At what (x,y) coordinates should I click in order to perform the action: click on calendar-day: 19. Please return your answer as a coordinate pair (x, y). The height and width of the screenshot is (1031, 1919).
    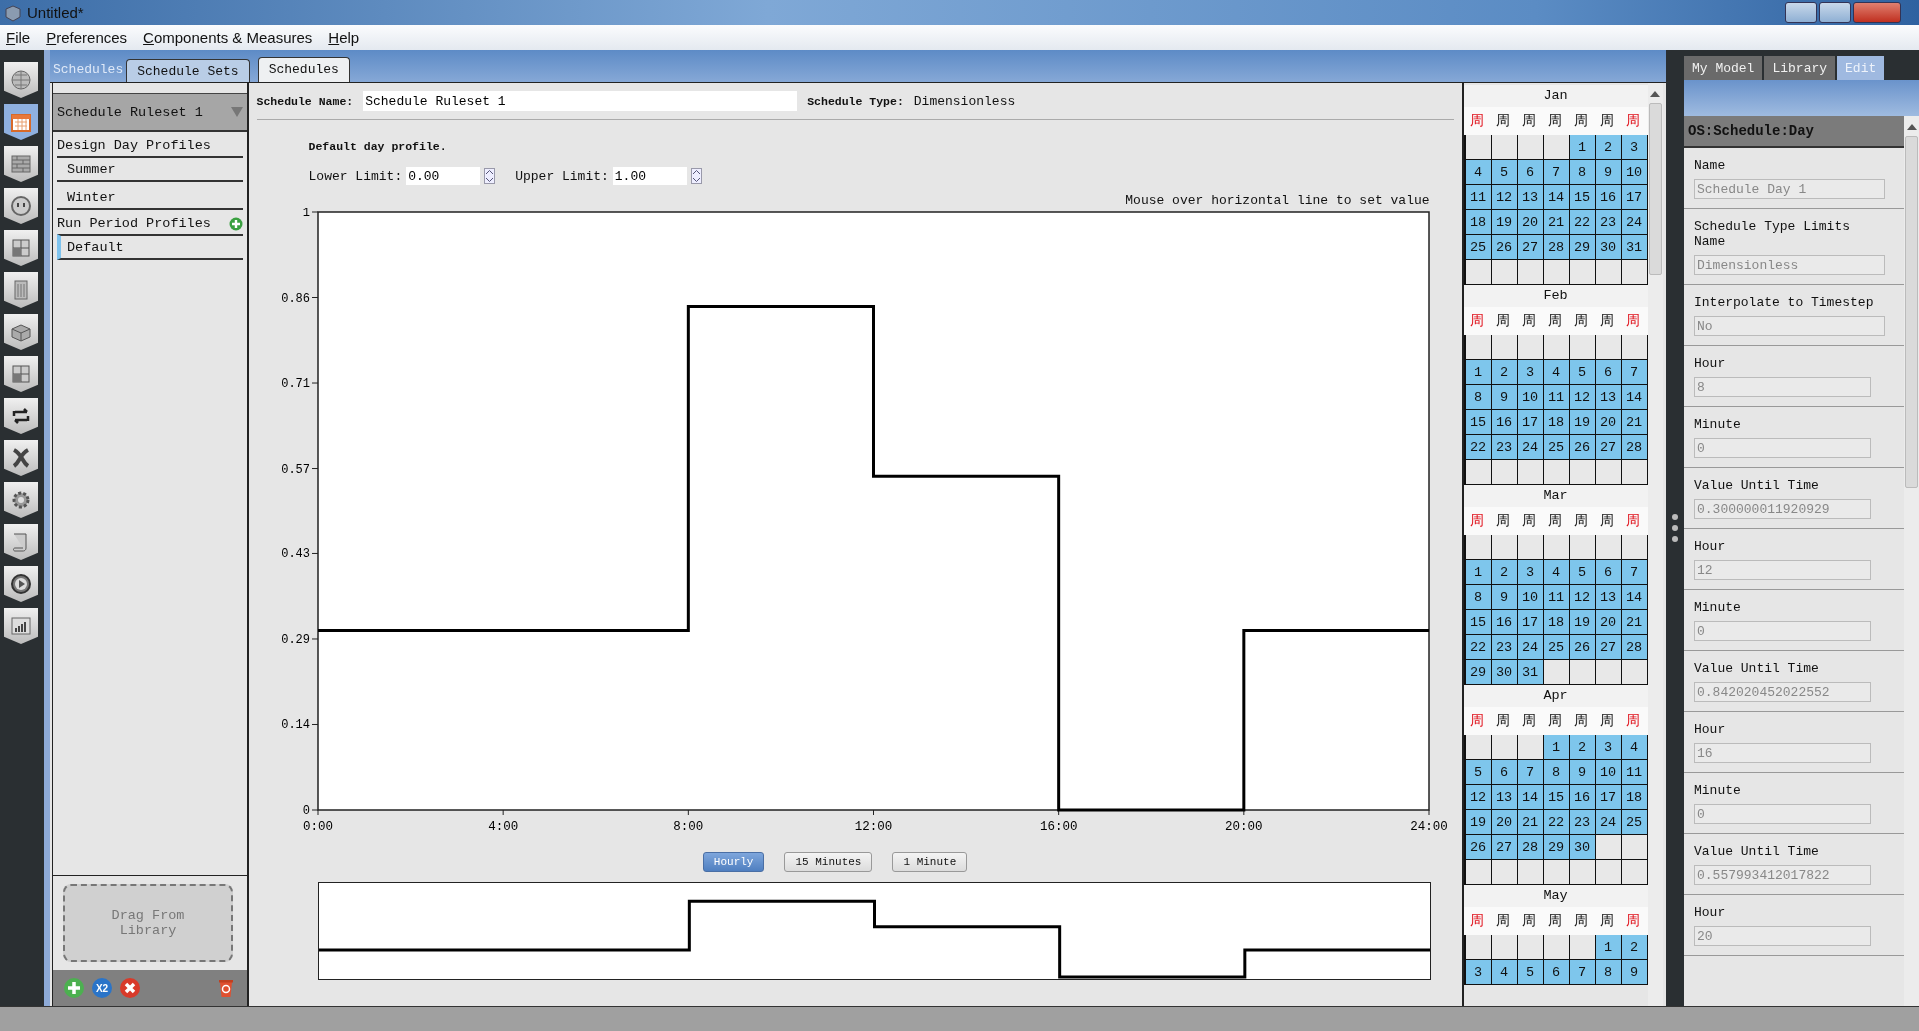
    Looking at the image, I should click on (1504, 222).